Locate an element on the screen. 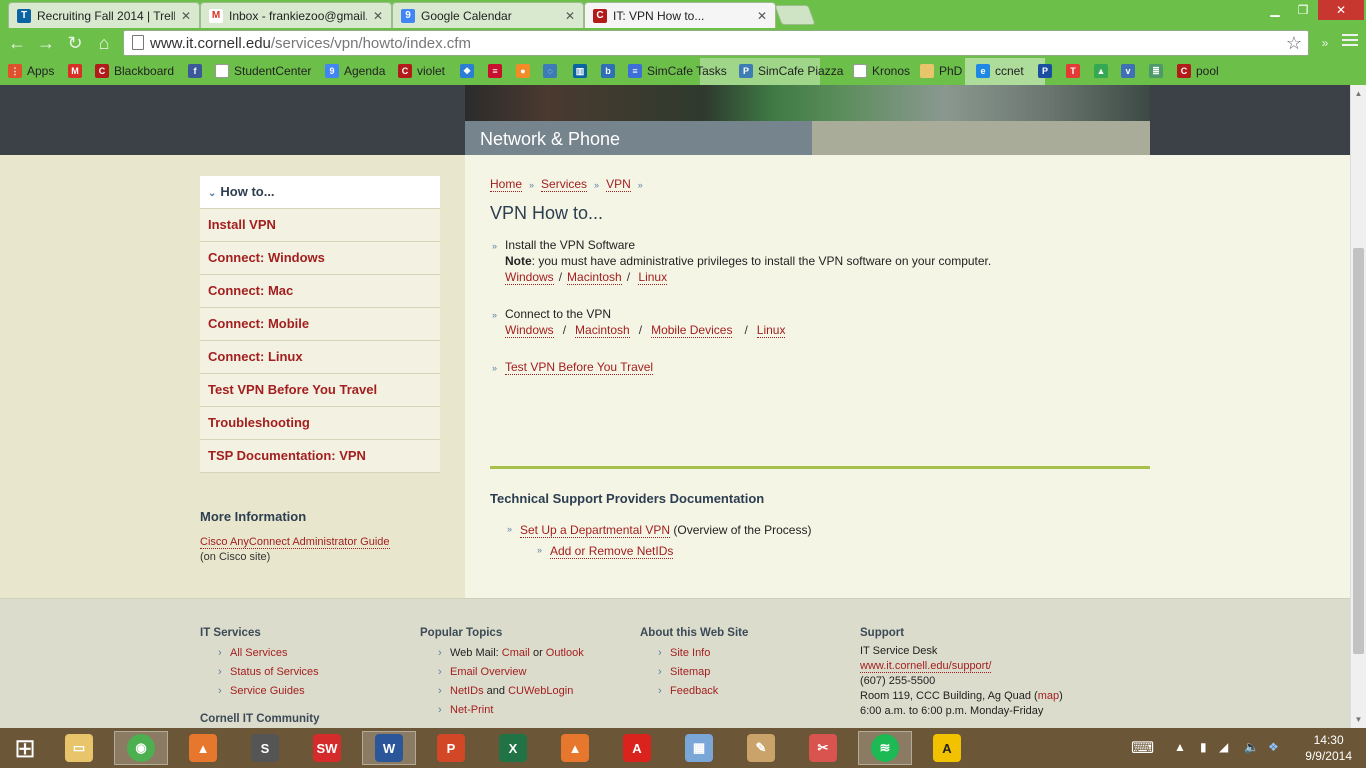 The width and height of the screenshot is (1366, 768). cmail-link: Cmail is located at coordinates (516, 653).